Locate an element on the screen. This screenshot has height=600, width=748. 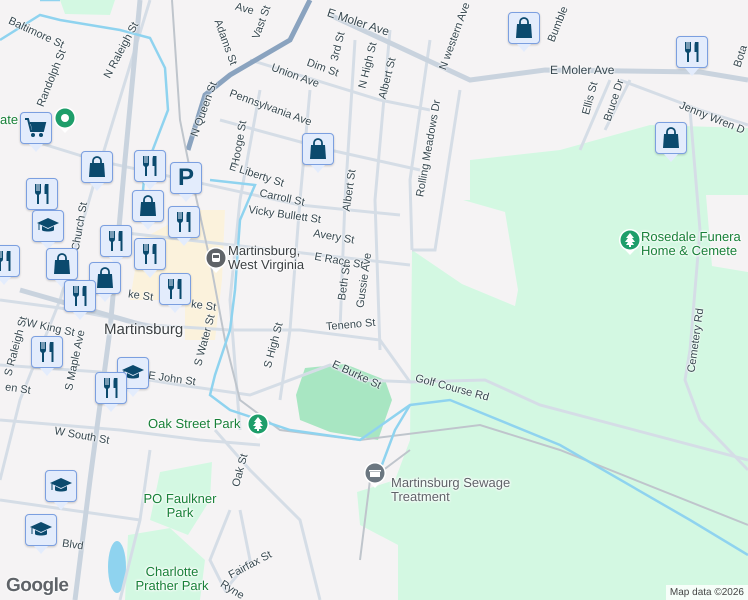
place-label: Oak Street Park is located at coordinates (195, 424).